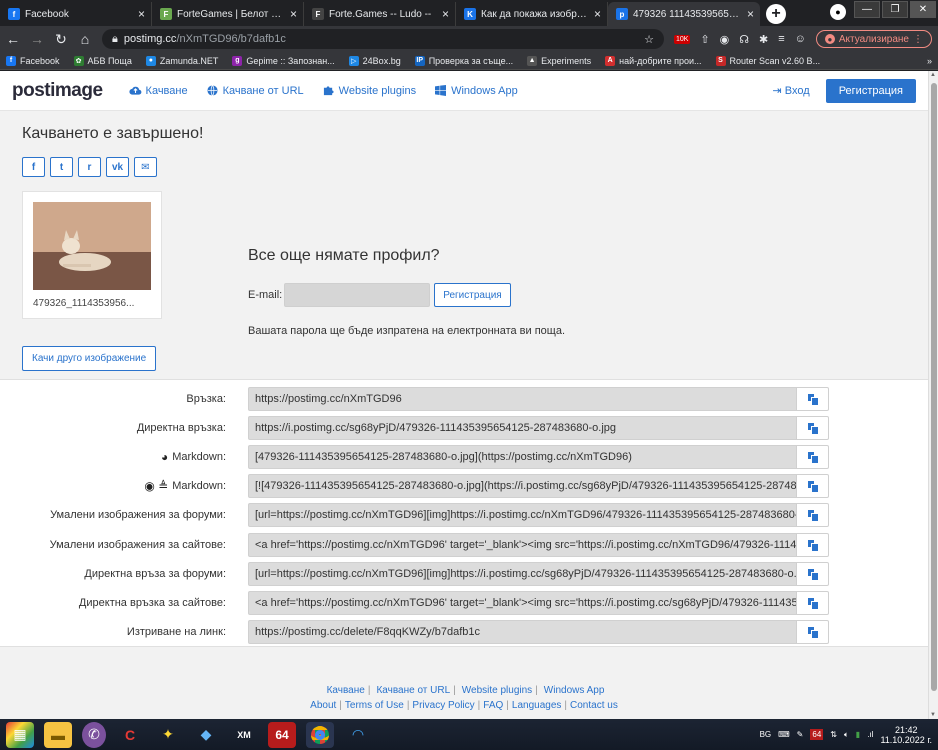 The image size is (938, 750). Describe the element at coordinates (800, 39) in the screenshot. I see `profile-avatar-icon: ☺` at that location.